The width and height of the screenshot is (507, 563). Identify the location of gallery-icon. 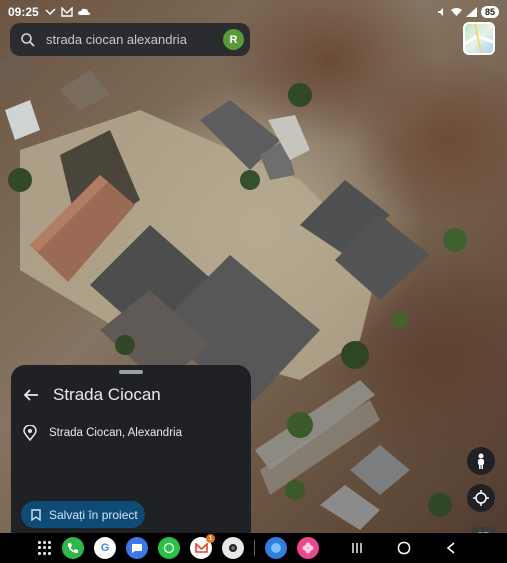
(308, 548).